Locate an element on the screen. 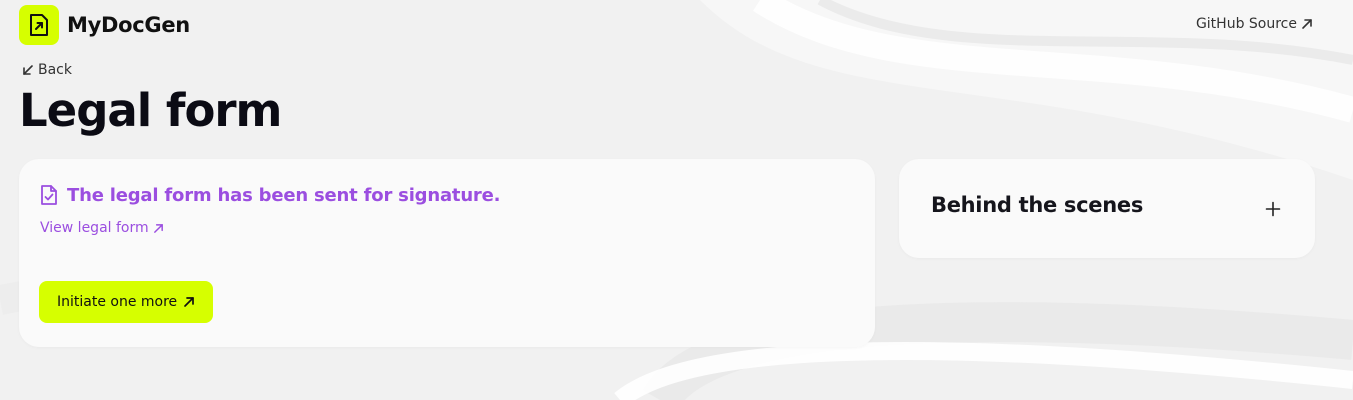 This screenshot has width=1353, height=400. logo-icon is located at coordinates (39, 25).